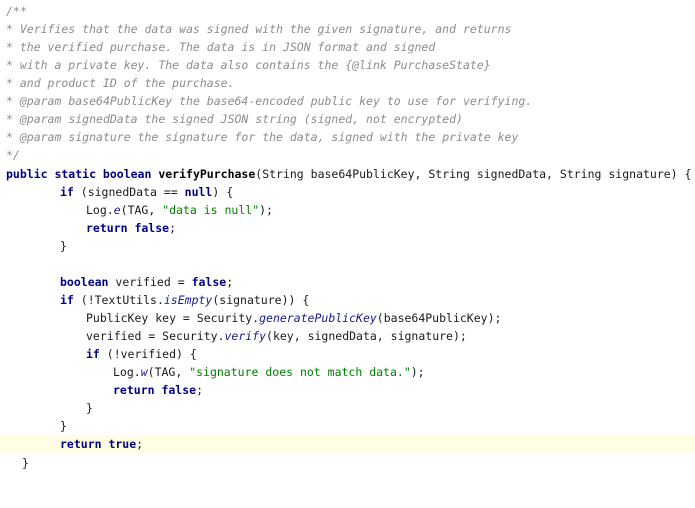 This screenshot has height=508, width=695. Describe the element at coordinates (347, 354) in the screenshot. I see `code-line: if (!verified) {` at that location.